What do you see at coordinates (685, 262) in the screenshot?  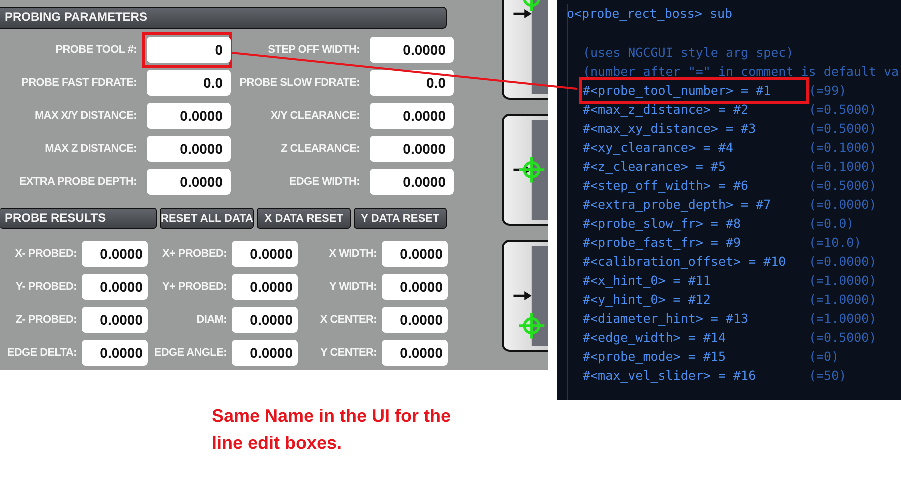 I see `code-line: #<calibration_offset> = #10` at bounding box center [685, 262].